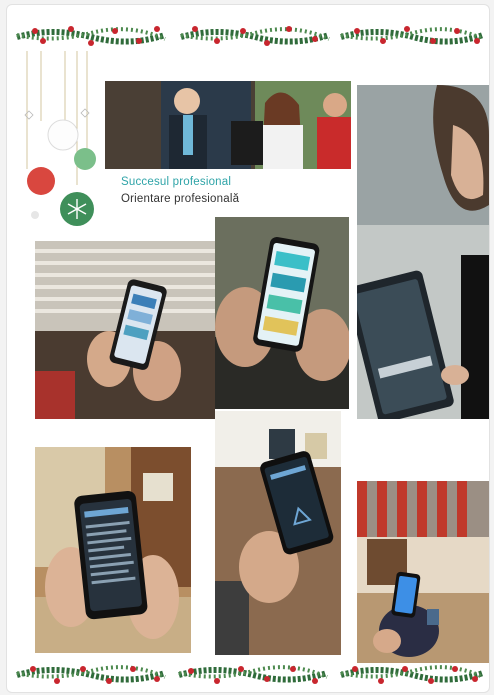 The height and width of the screenshot is (695, 494). Describe the element at coordinates (176, 182) in the screenshot. I see `banner-title: Succesul profesional` at that location.